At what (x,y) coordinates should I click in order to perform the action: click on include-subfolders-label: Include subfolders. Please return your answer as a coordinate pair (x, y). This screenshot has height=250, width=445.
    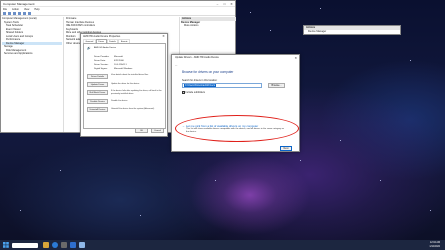
    Looking at the image, I should click on (195, 92).